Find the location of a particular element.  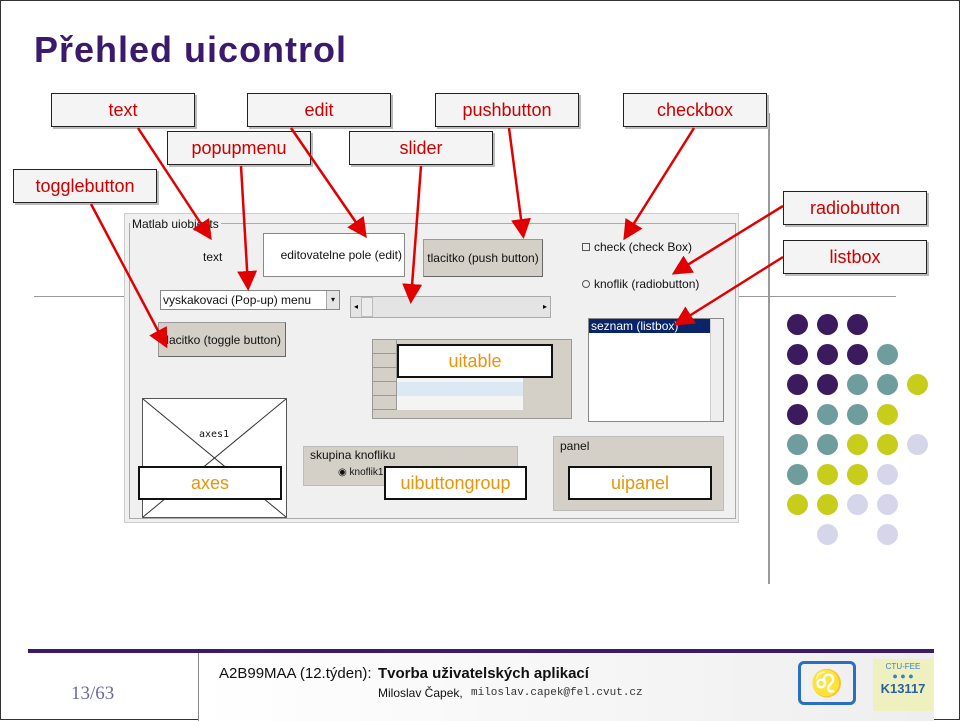

arrow-checkbox is located at coordinates (659, 184).